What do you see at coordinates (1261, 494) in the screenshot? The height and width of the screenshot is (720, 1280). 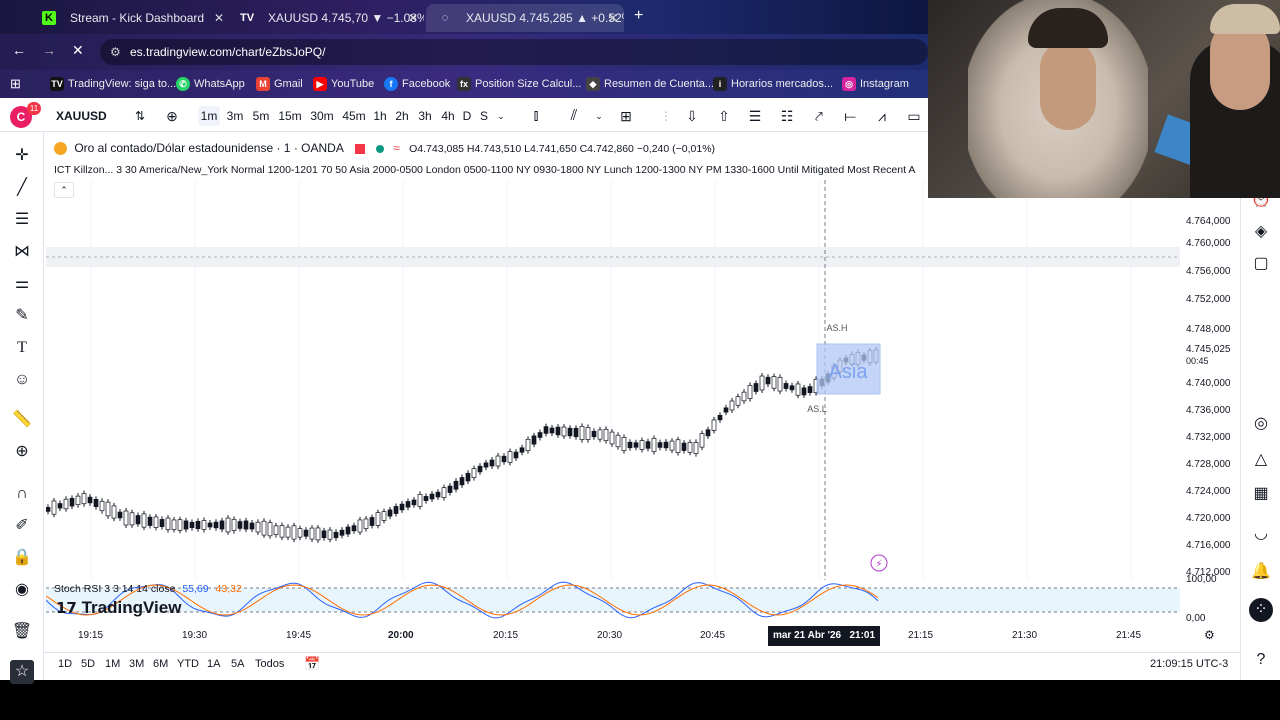 I see `calendar-icon: ▦` at bounding box center [1261, 494].